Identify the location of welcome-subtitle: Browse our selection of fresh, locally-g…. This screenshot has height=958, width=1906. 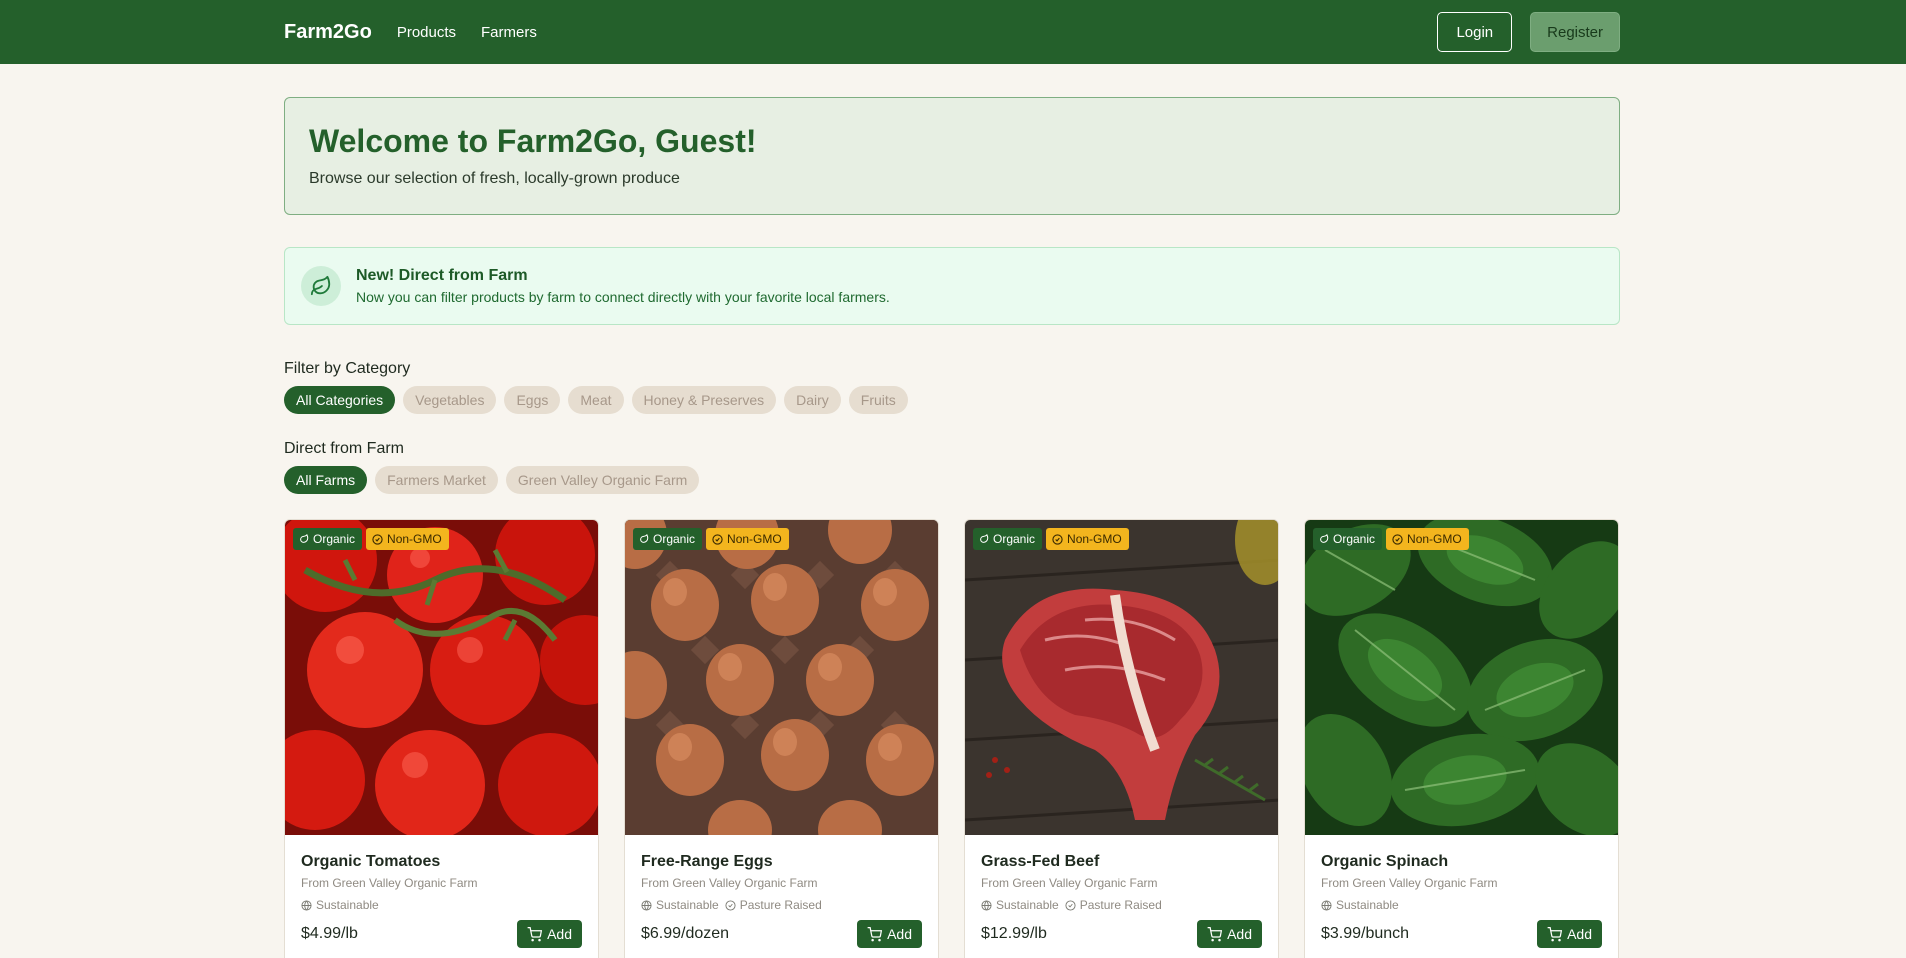
(494, 178).